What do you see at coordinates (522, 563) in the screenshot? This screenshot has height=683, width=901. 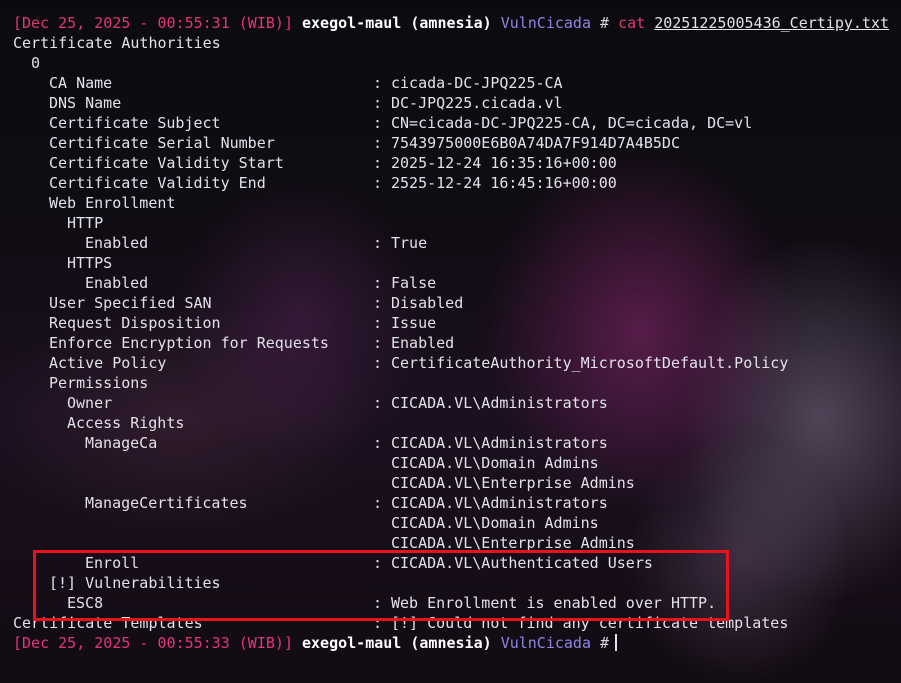 I see `kv-value: CICADA.VL\Authenticated Users` at bounding box center [522, 563].